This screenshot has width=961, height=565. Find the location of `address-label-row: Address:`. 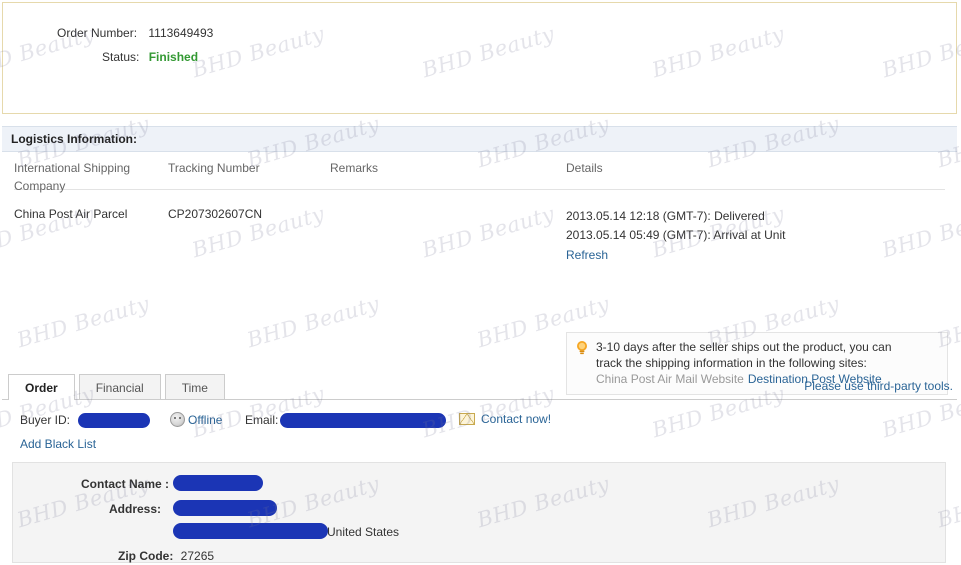

address-label-row: Address: is located at coordinates (135, 509).